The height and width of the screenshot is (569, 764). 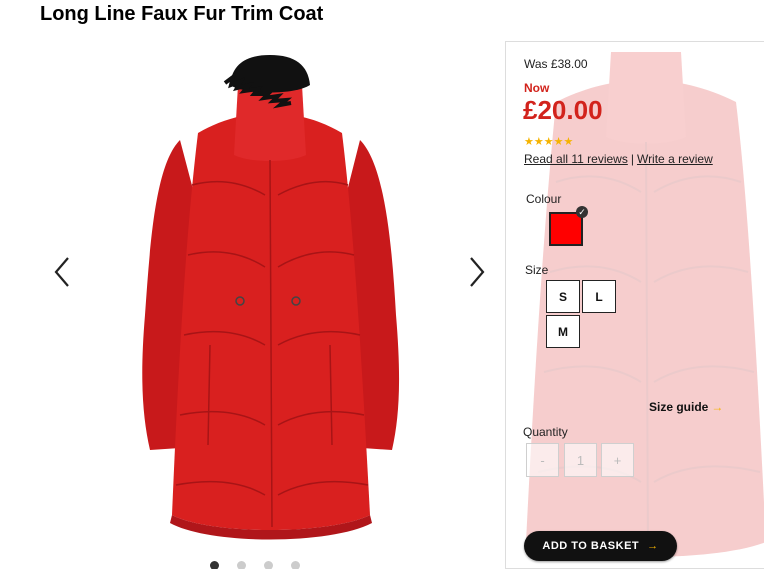 I want to click on review-links: Read all 11 reviews | Write a review, so click(x=618, y=159).